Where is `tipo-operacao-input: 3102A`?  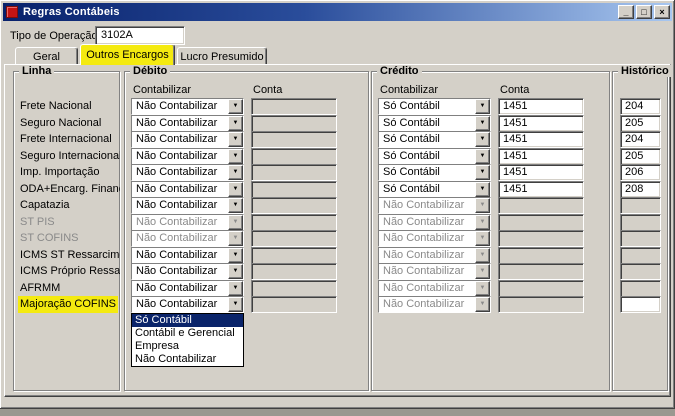 tipo-operacao-input: 3102A is located at coordinates (140, 35).